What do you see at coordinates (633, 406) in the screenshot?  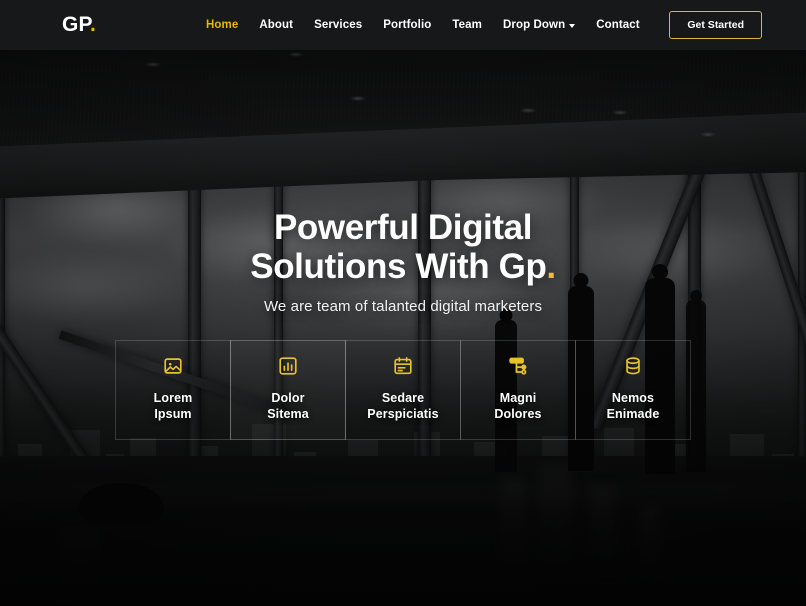 I see `feature-card-title: Nemos Enimade` at bounding box center [633, 406].